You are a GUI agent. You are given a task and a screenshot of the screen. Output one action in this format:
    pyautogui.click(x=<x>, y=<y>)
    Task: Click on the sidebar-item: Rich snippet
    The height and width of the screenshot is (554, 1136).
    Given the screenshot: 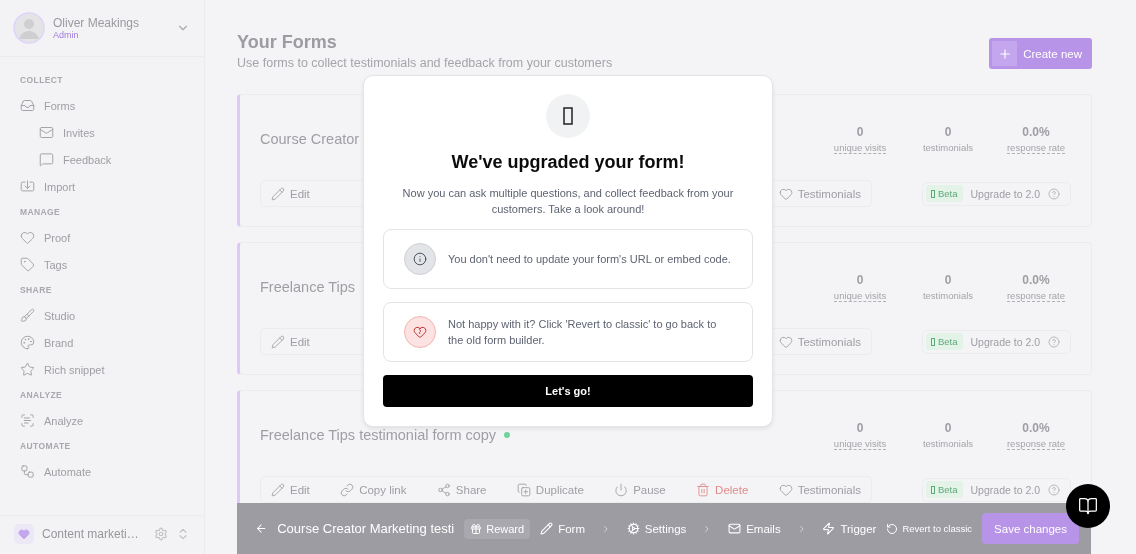 What is the action you would take?
    pyautogui.click(x=102, y=369)
    